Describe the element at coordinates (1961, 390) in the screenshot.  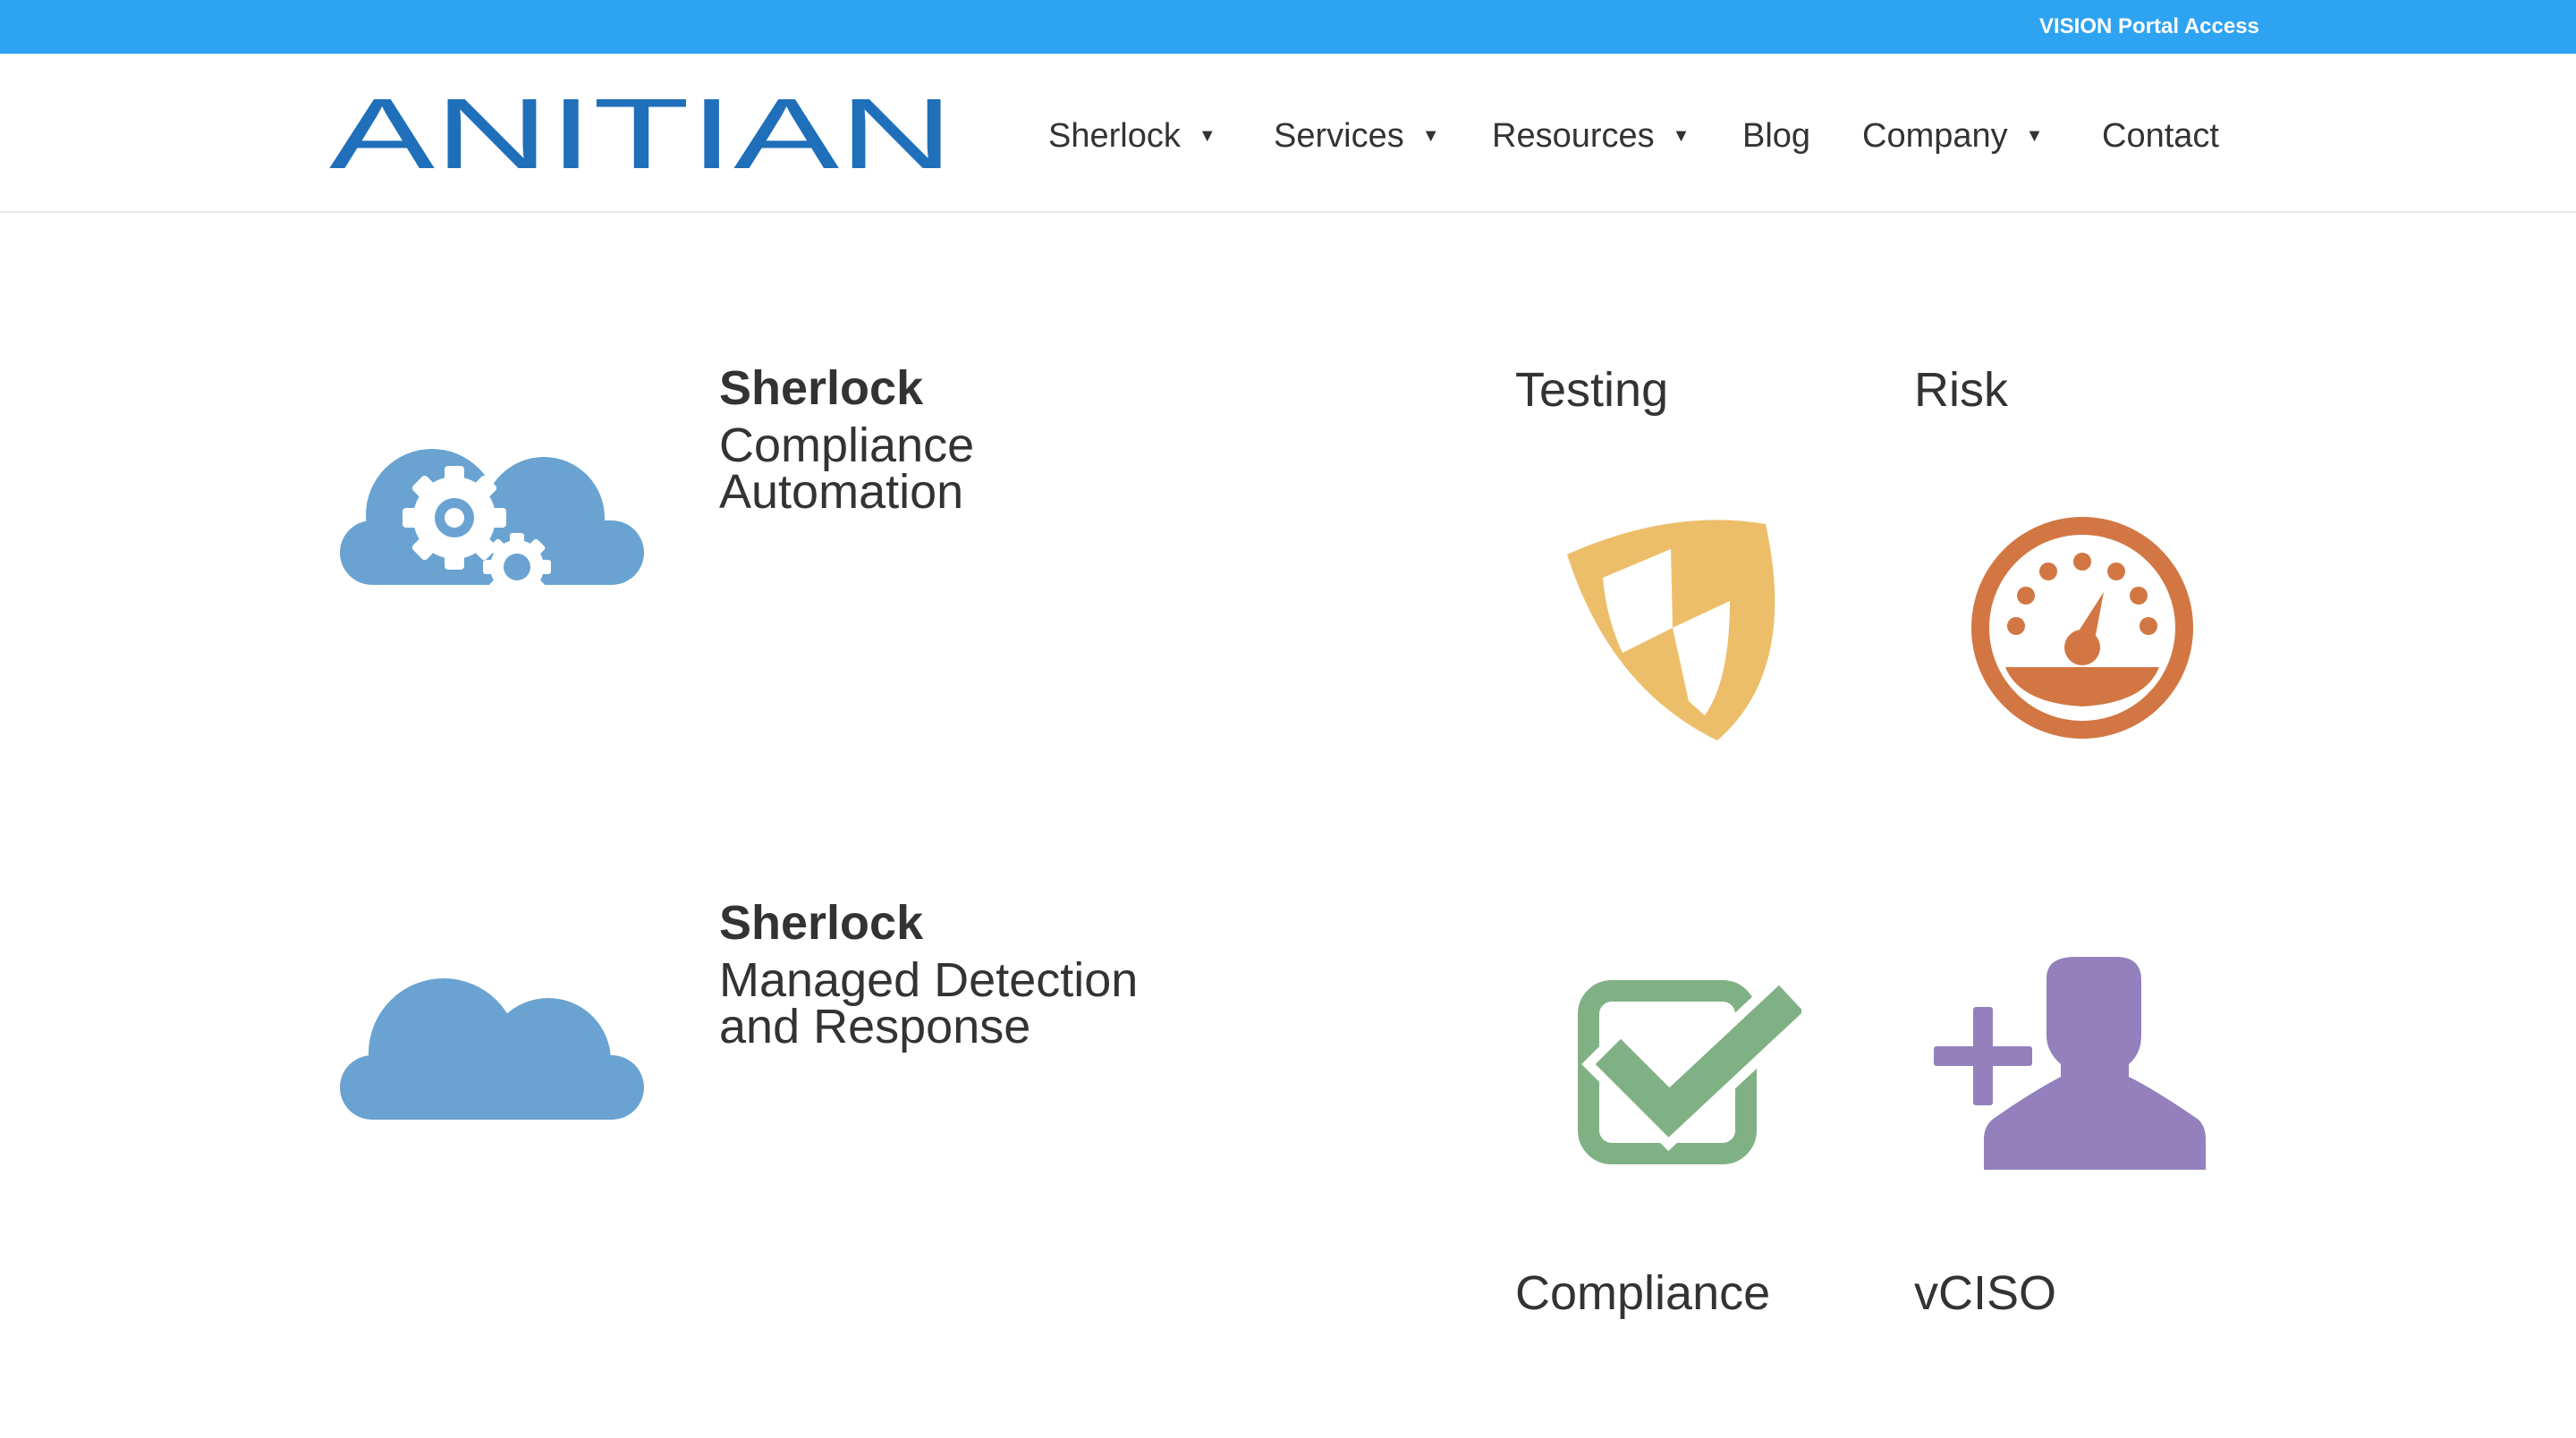
I see `service-label-risk: Risk` at that location.